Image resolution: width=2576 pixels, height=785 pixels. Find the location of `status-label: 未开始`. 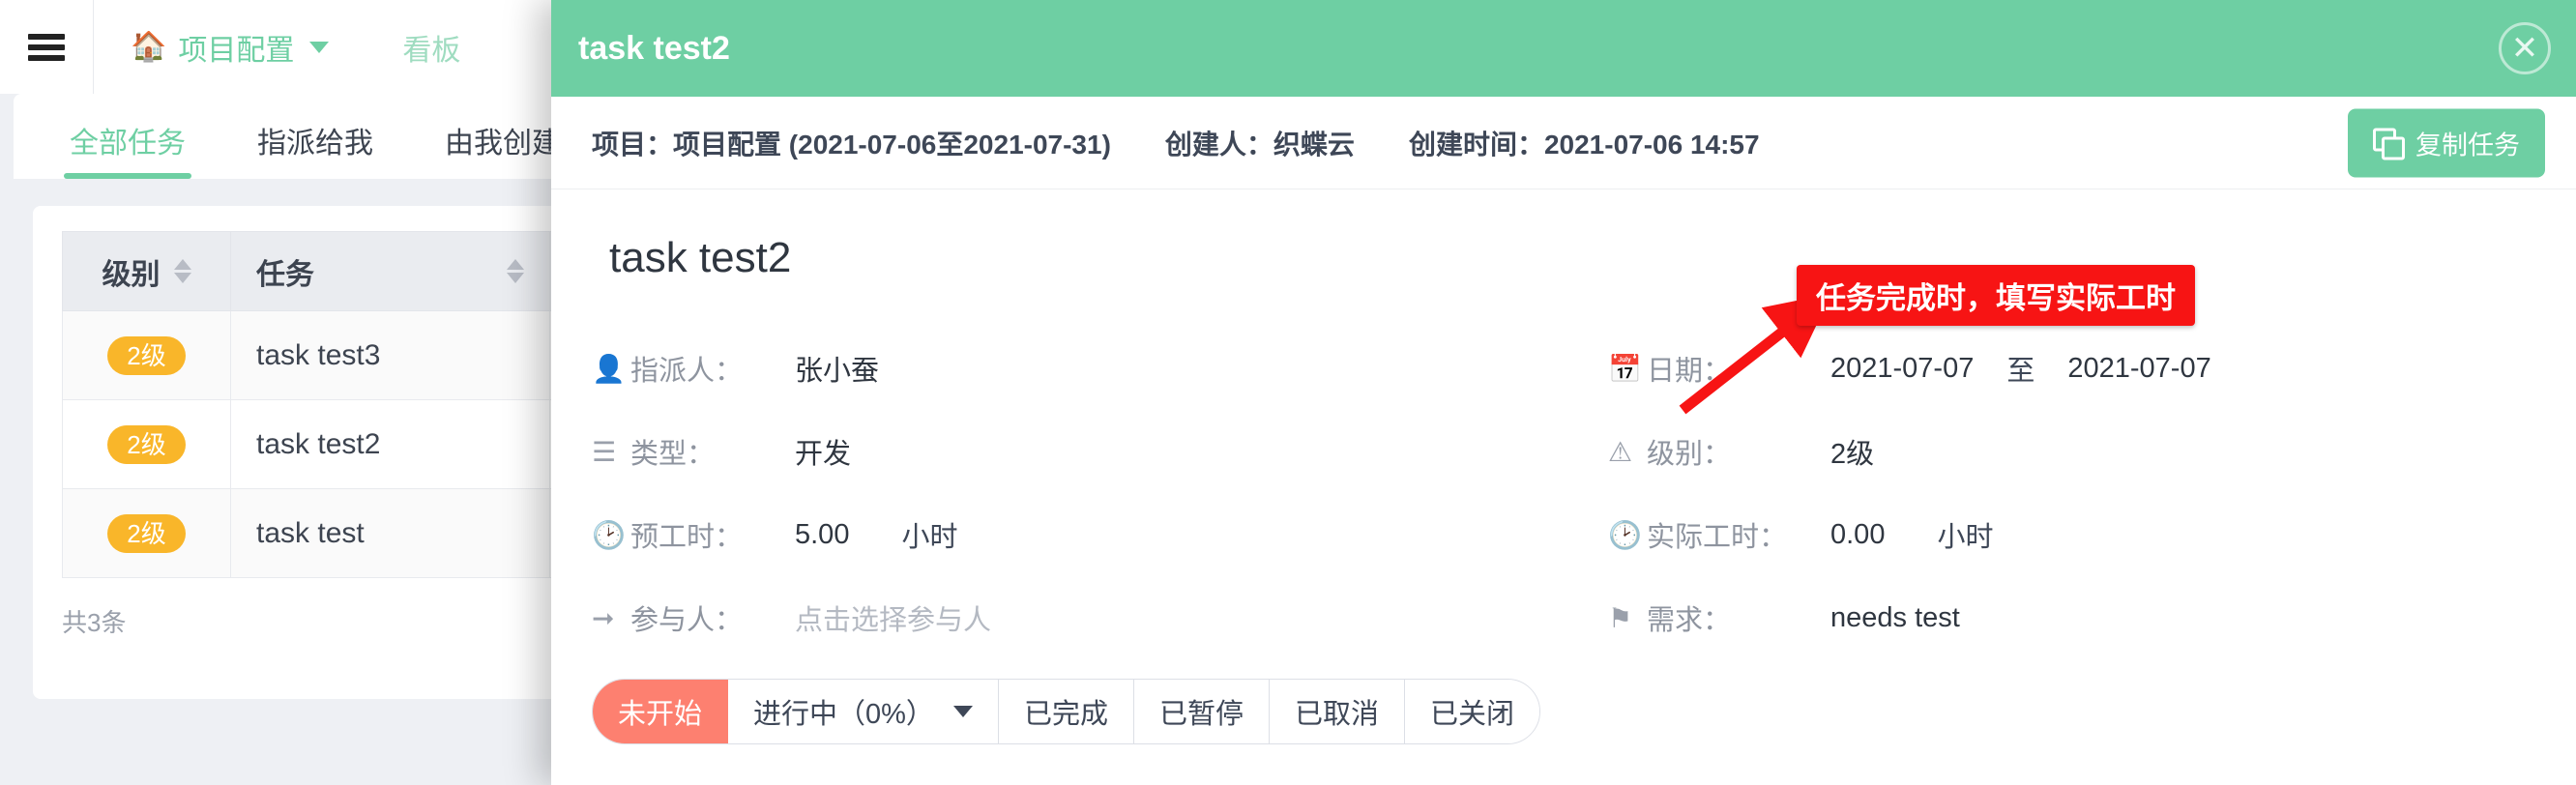

status-label: 未开始 is located at coordinates (660, 714).